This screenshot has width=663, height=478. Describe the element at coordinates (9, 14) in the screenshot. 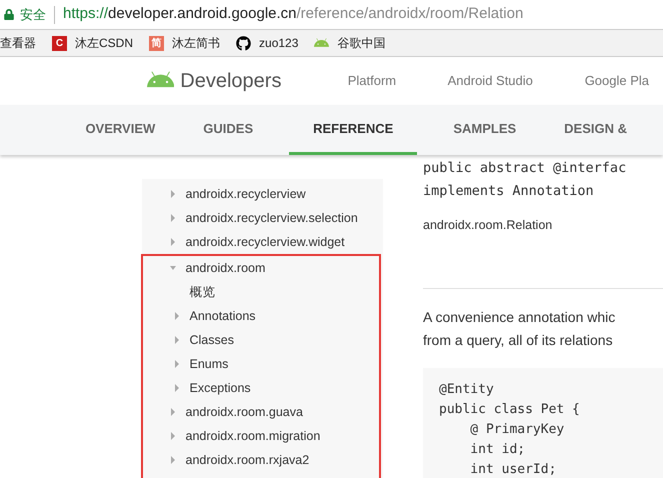

I see `lock-icon` at that location.